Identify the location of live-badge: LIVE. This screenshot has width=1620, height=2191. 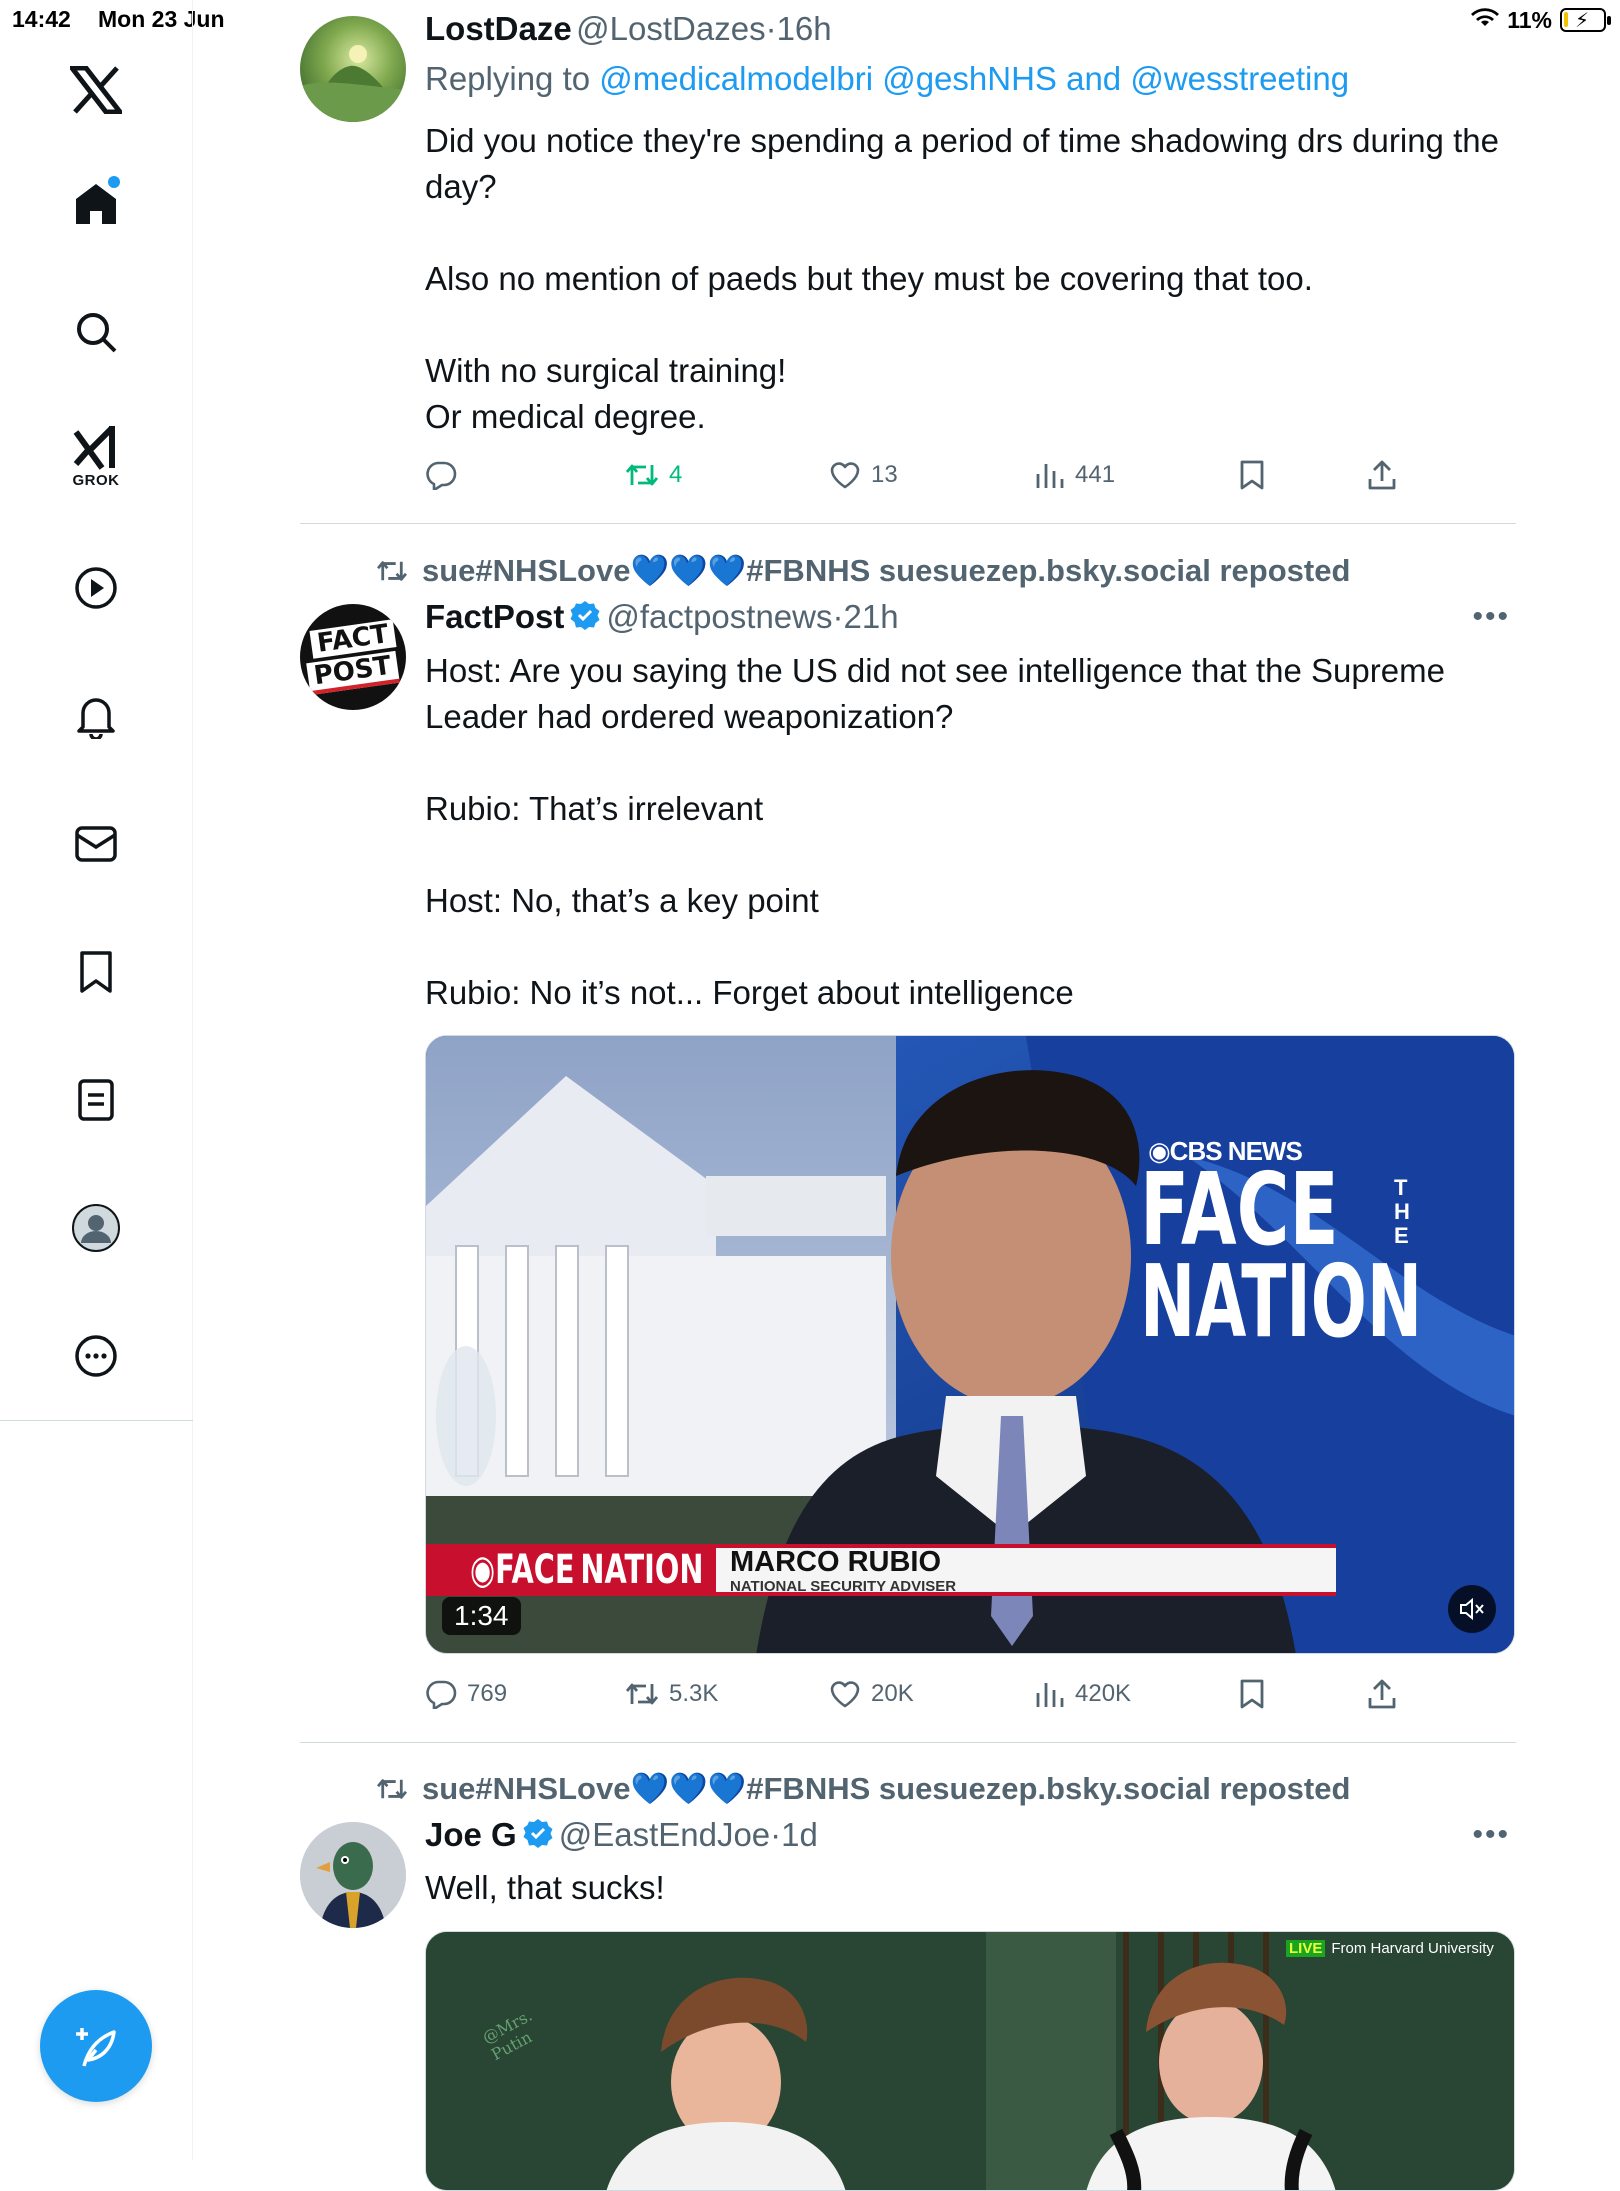
(1306, 1948).